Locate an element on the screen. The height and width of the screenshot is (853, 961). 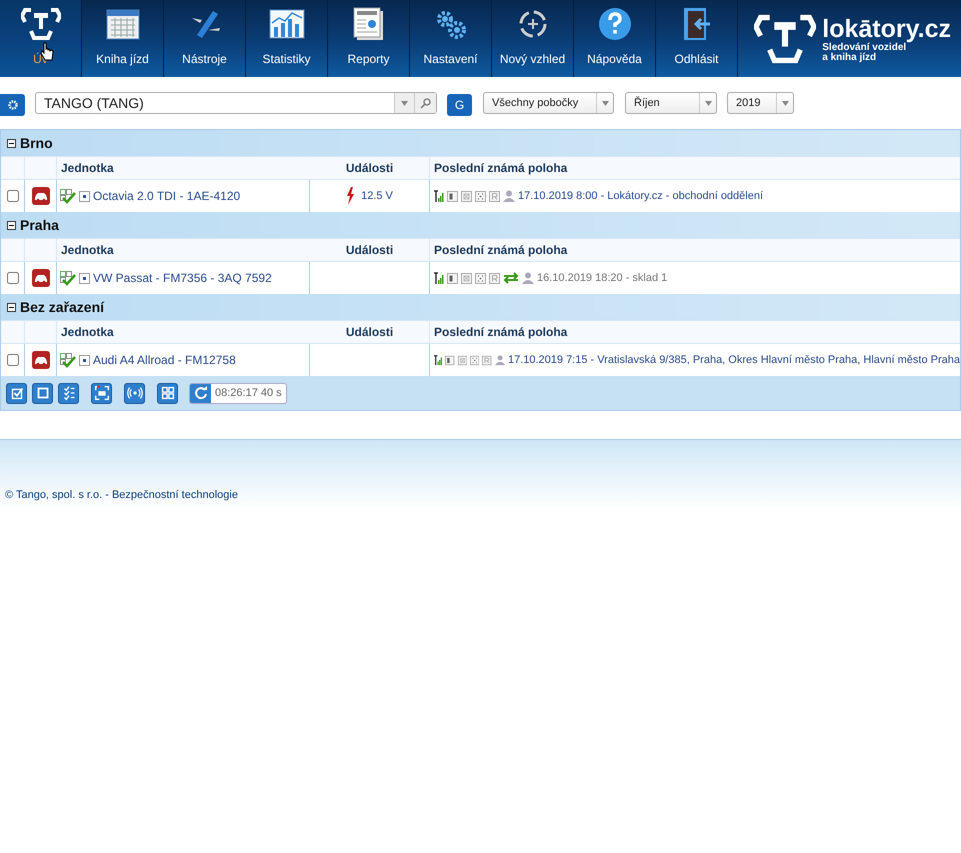
nav-item: Nástroje is located at coordinates (205, 38).